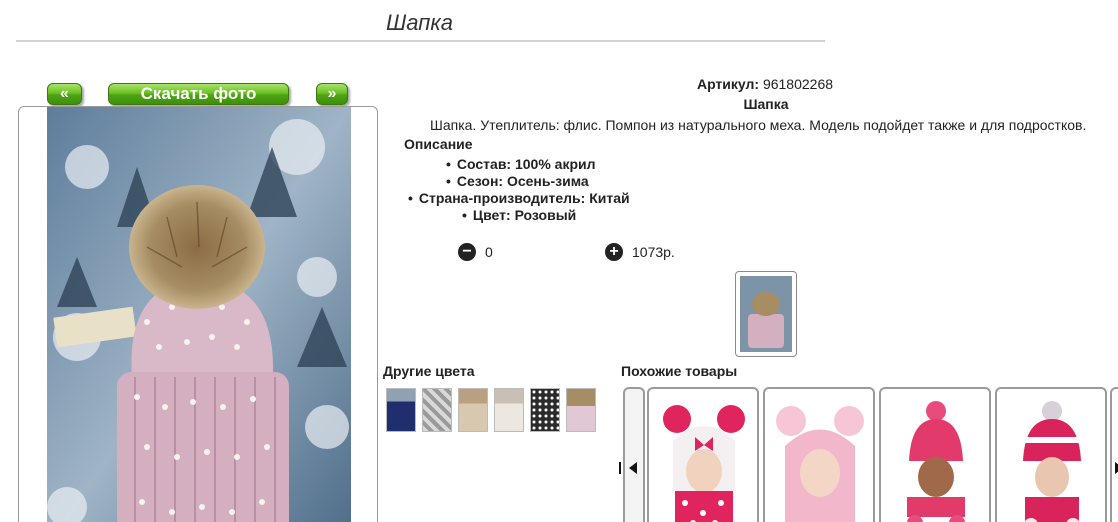 This screenshot has width=1118, height=522. What do you see at coordinates (64, 94) in the screenshot?
I see `prev-photo-button: «` at bounding box center [64, 94].